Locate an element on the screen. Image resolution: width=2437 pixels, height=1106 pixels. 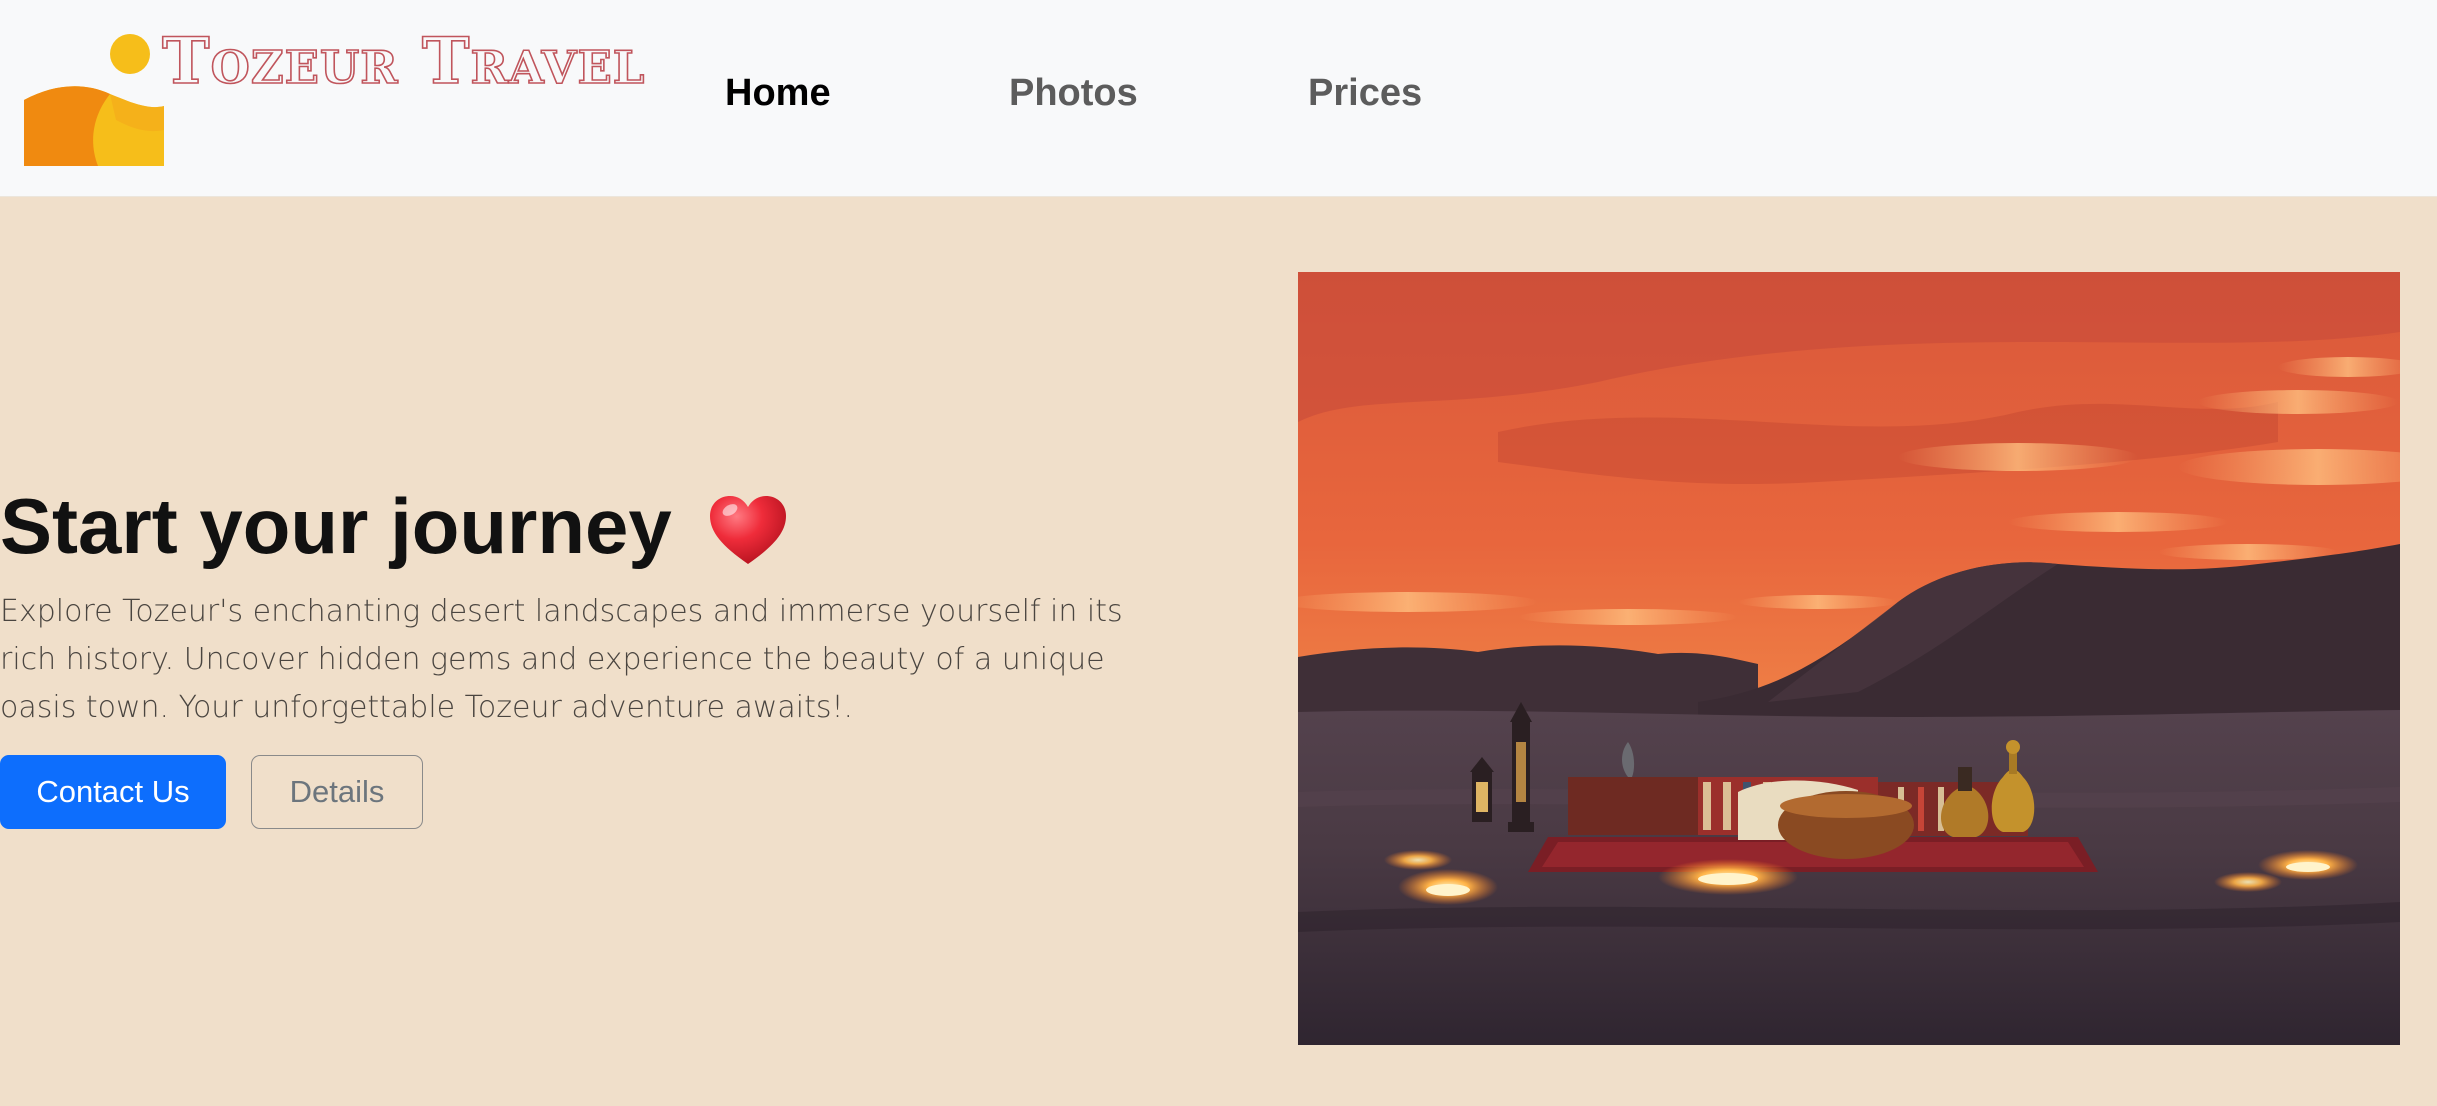
brand-link is located at coordinates (94, 98).